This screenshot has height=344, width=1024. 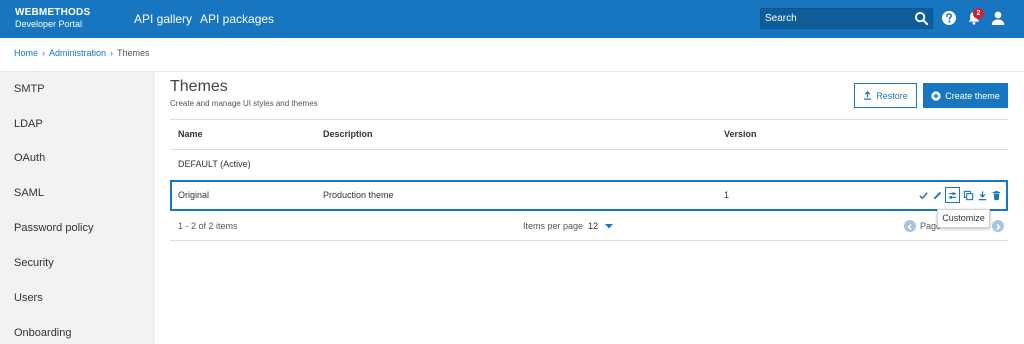 I want to click on sidebar-item-ldap: LDAP, so click(x=28, y=124).